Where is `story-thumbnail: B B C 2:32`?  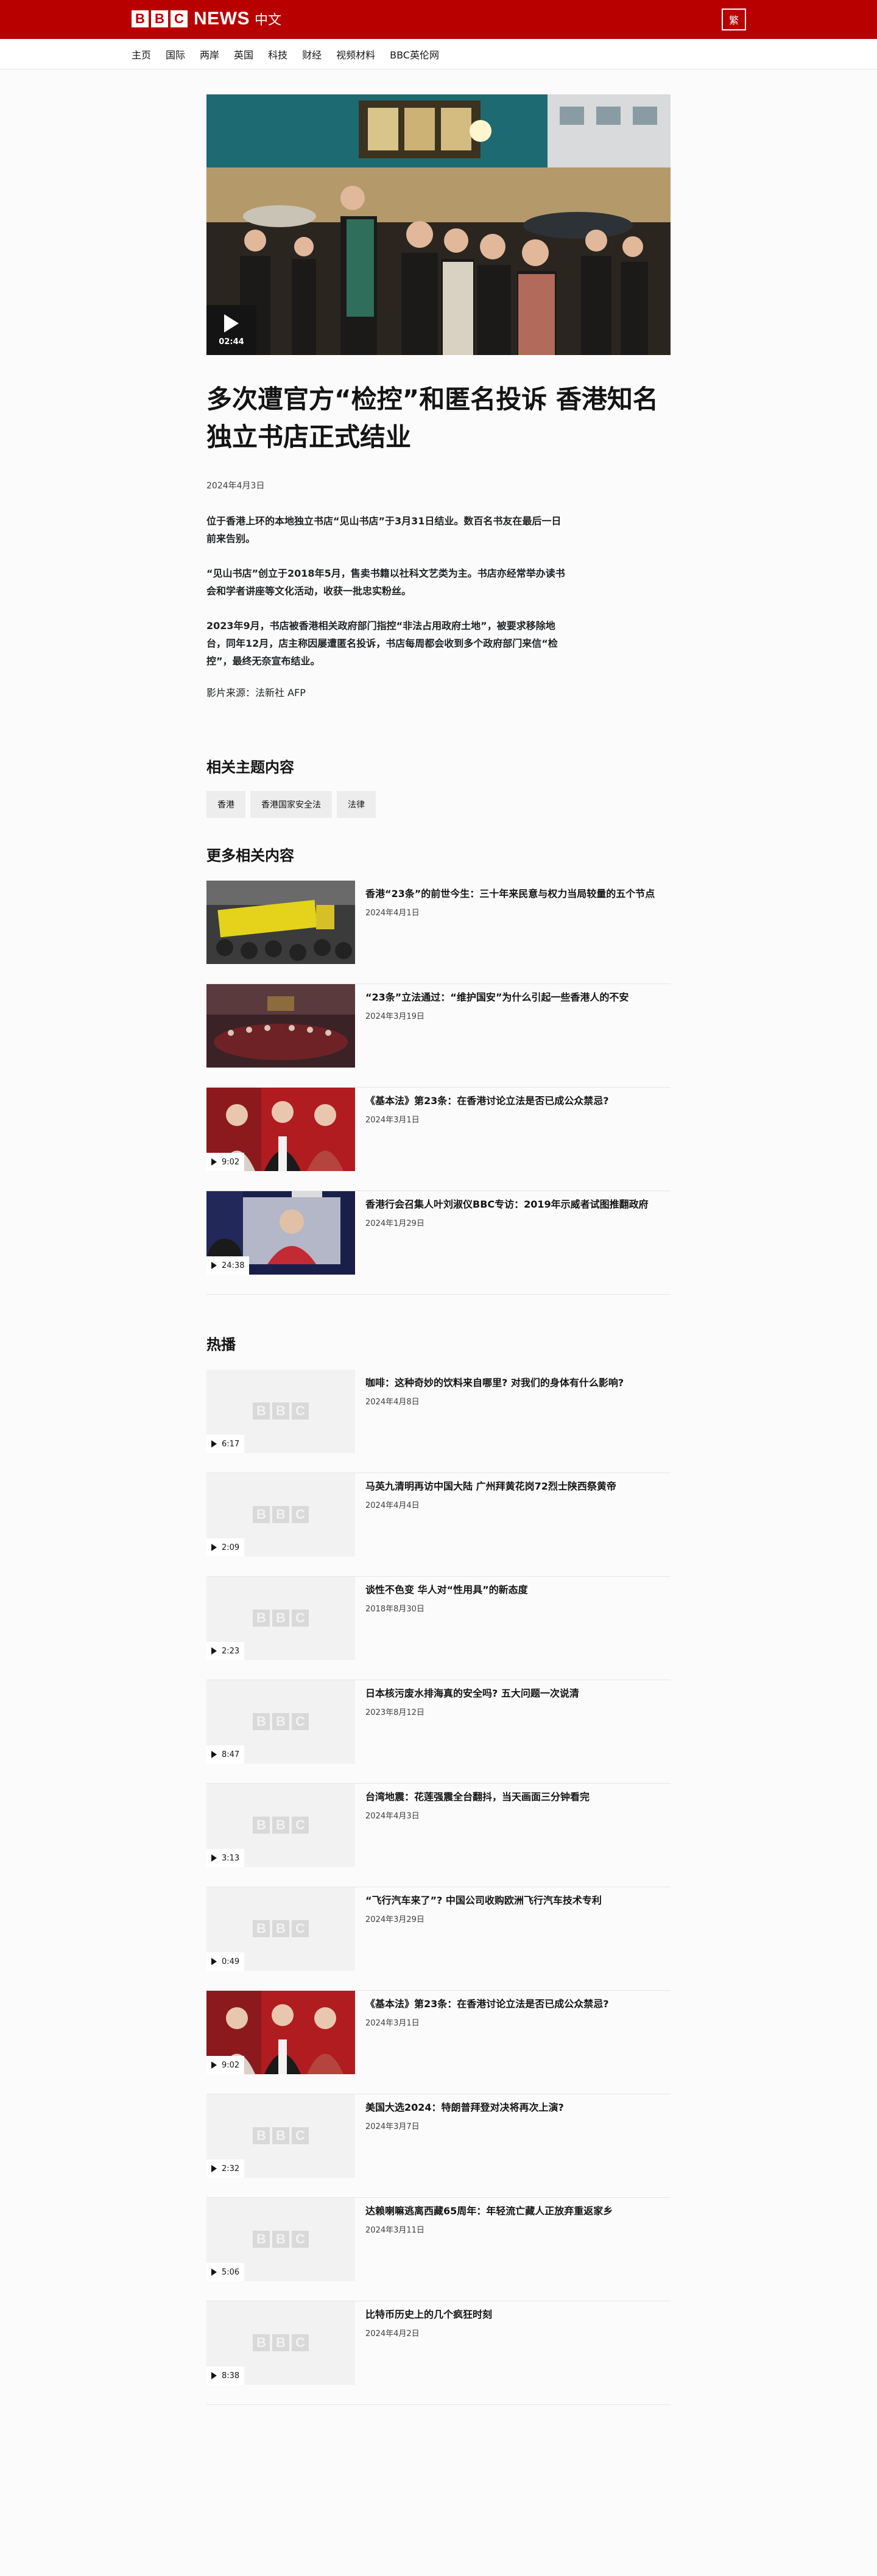 story-thumbnail: B B C 2:32 is located at coordinates (280, 2136).